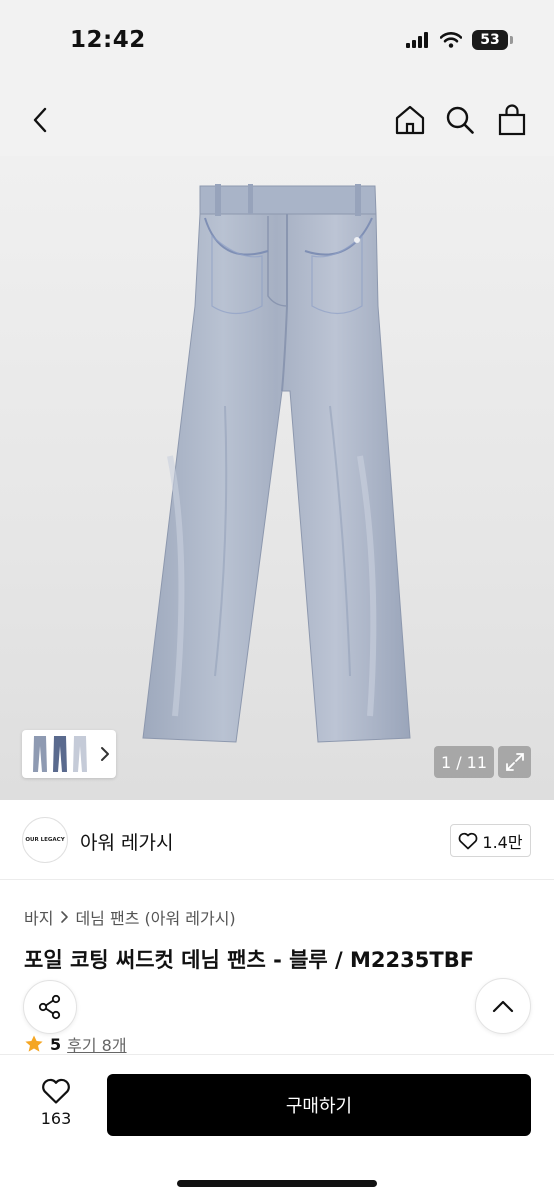 This screenshot has height=1200, width=554. I want to click on search-icon, so click(460, 120).